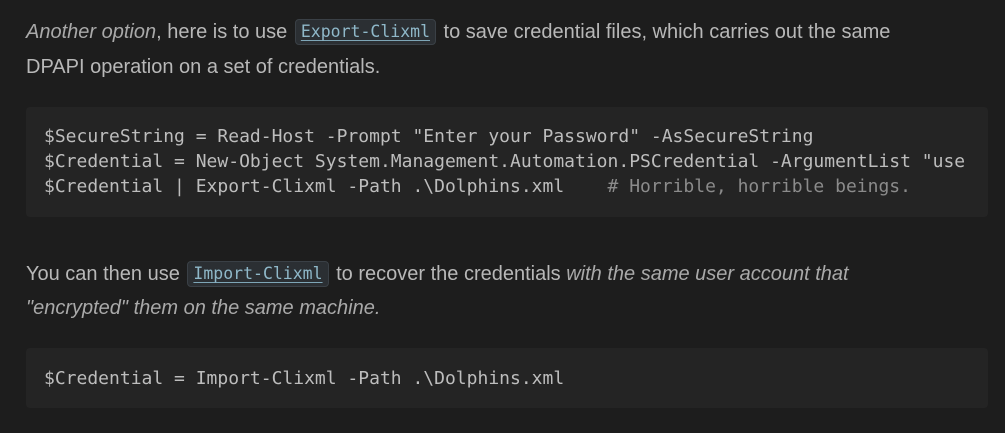 This screenshot has height=433, width=1005. I want to click on paragraph-line: "encrypted" them on the same machine., so click(203, 308).